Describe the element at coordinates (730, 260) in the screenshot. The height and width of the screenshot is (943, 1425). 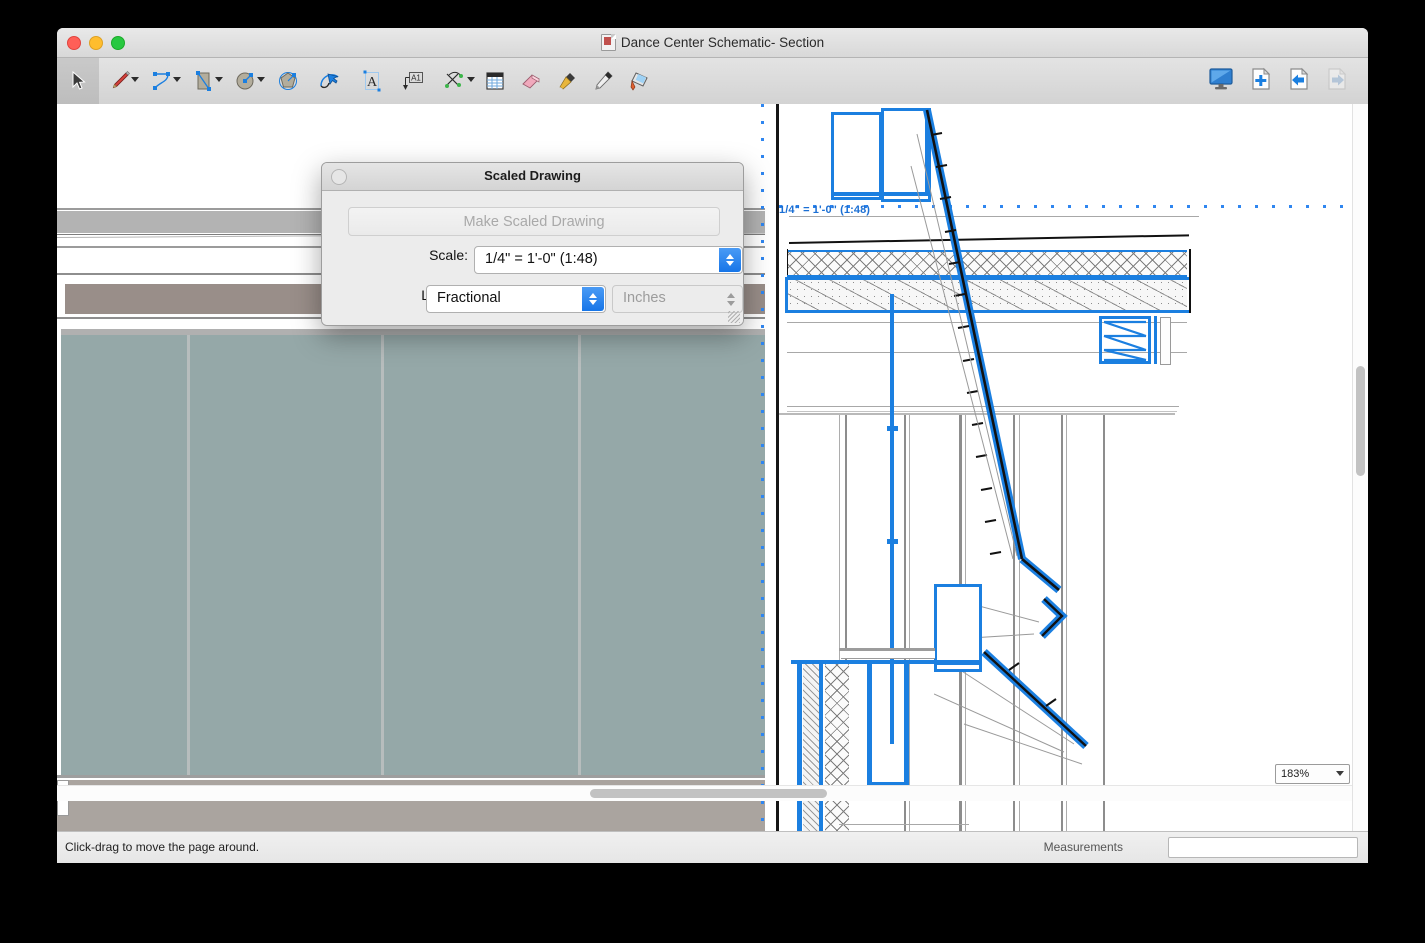
I see `scale-stepper` at that location.